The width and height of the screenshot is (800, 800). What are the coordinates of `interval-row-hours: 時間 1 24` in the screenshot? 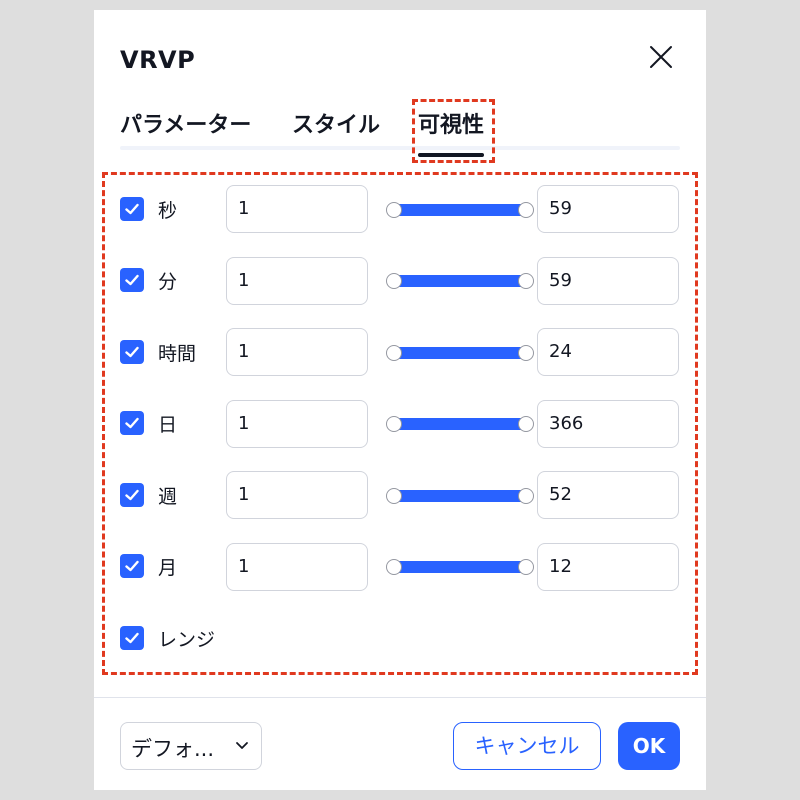 It's located at (400, 352).